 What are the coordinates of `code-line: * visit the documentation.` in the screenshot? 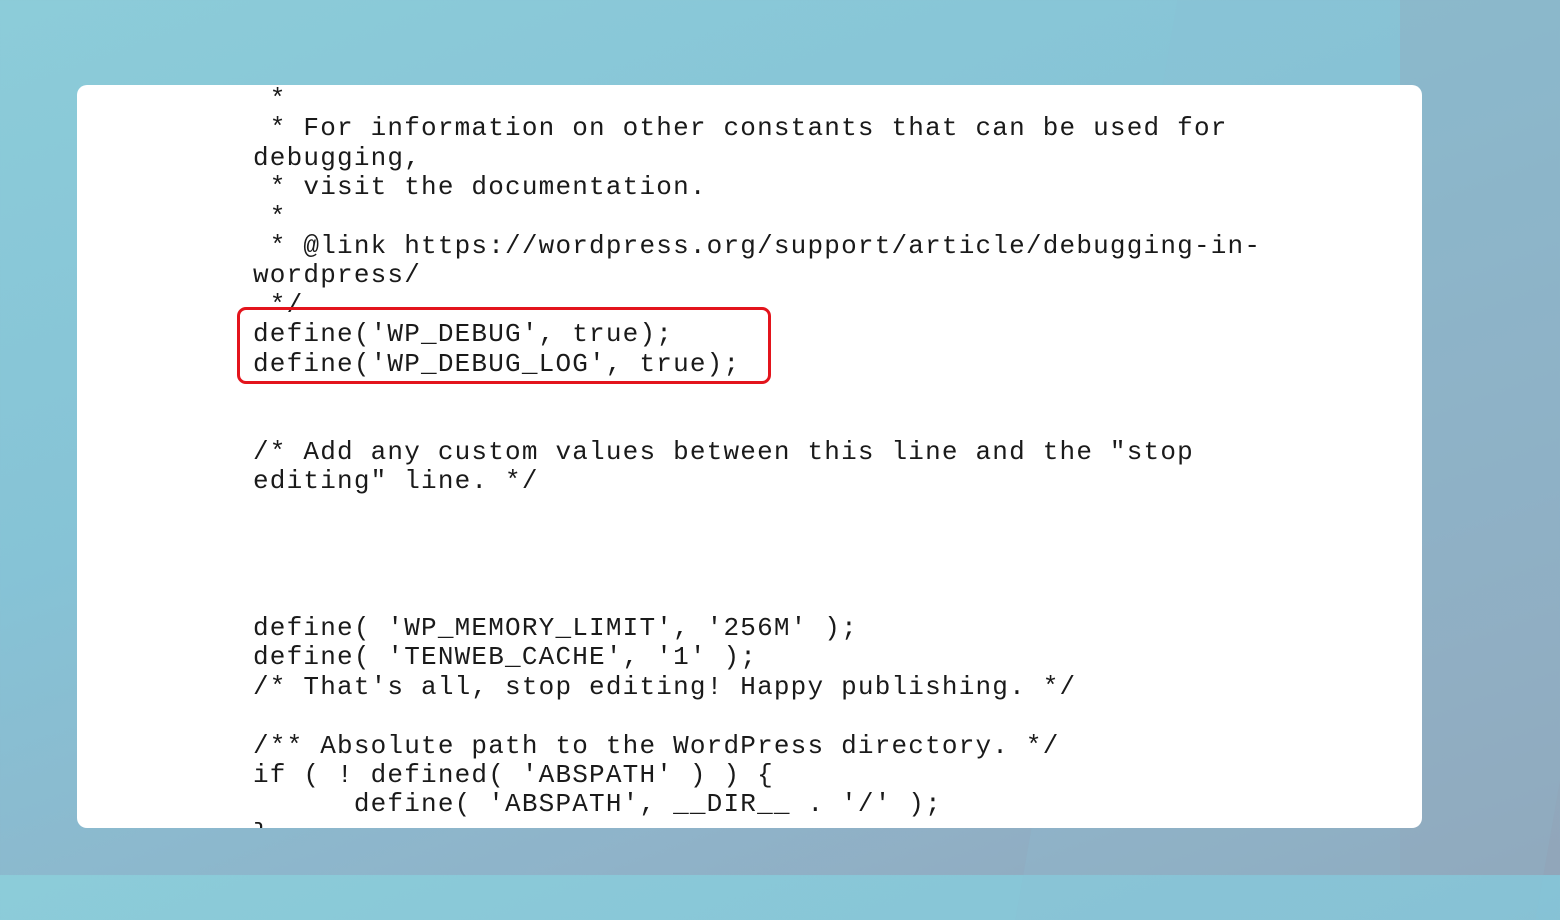 It's located at (480, 187).